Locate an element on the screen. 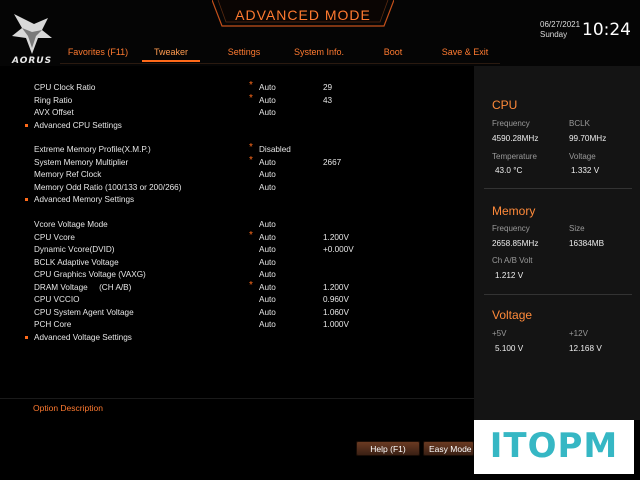 The image size is (640, 480). cpu-frequency-value: 4590.28MHz is located at coordinates (515, 138).